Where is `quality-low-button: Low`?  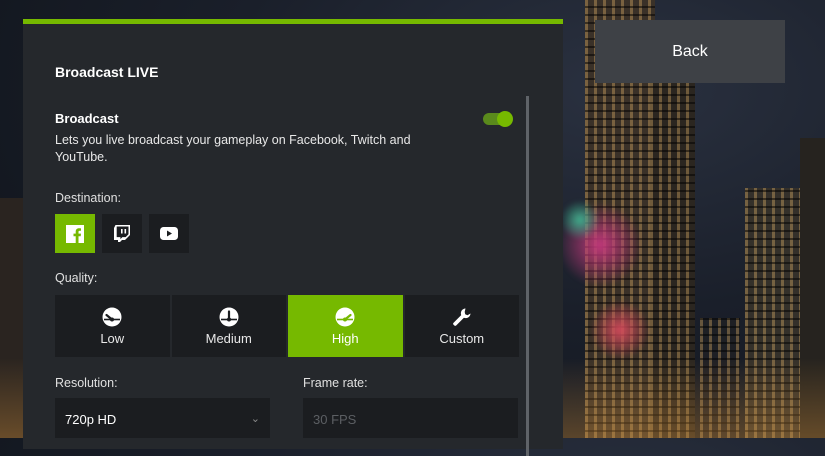 quality-low-button: Low is located at coordinates (112, 326).